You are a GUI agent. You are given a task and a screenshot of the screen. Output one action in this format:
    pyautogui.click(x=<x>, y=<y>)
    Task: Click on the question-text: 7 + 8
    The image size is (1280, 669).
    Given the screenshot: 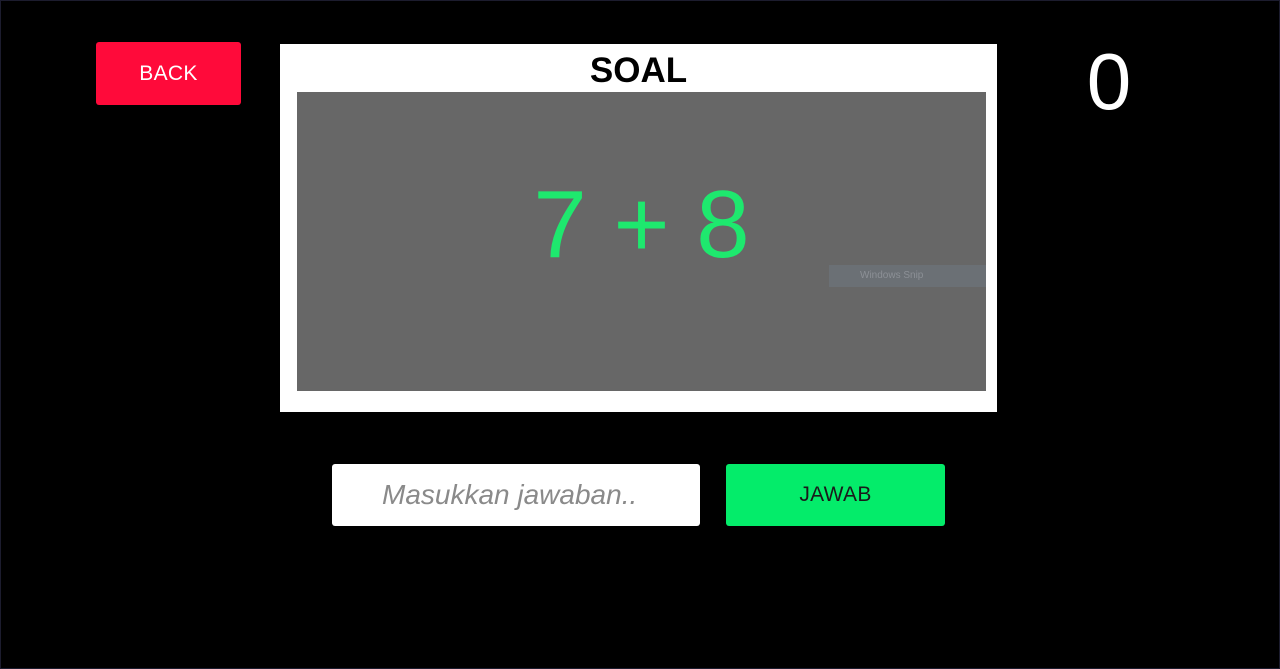 What is the action you would take?
    pyautogui.click(x=641, y=224)
    